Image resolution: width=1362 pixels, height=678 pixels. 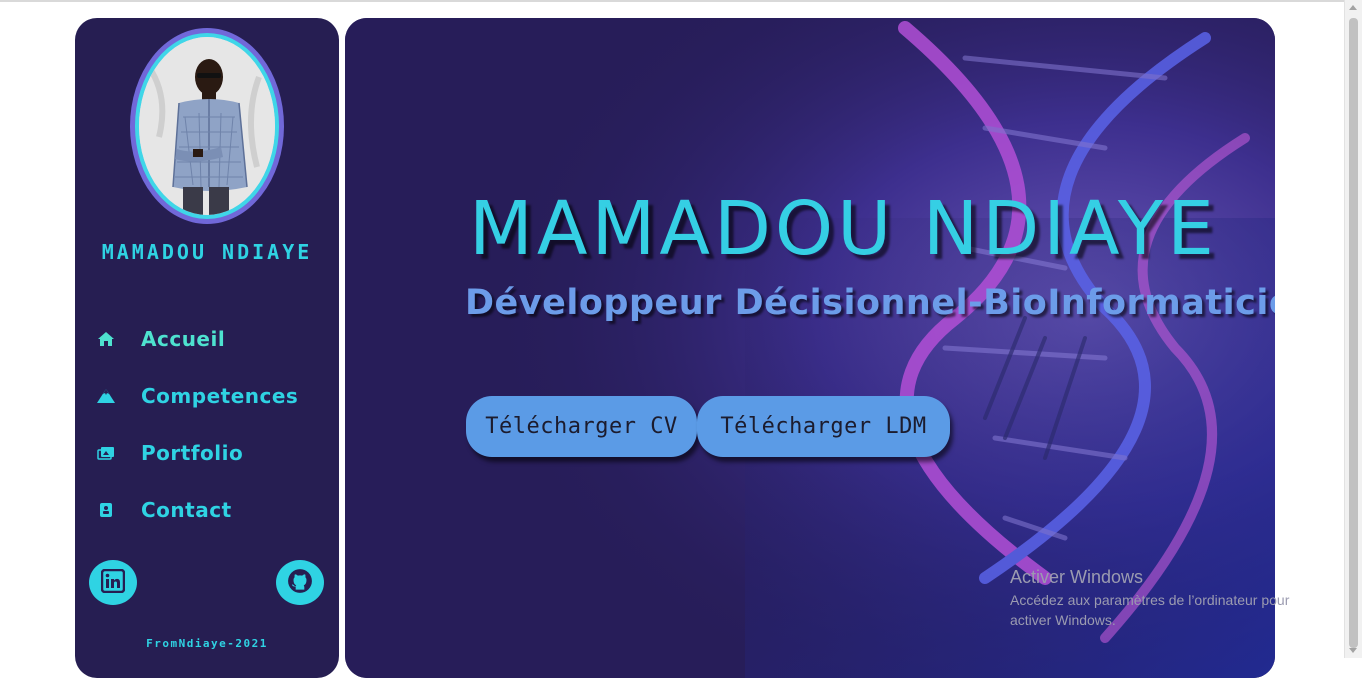 What do you see at coordinates (186, 509) in the screenshot?
I see `nav-label: Contact` at bounding box center [186, 509].